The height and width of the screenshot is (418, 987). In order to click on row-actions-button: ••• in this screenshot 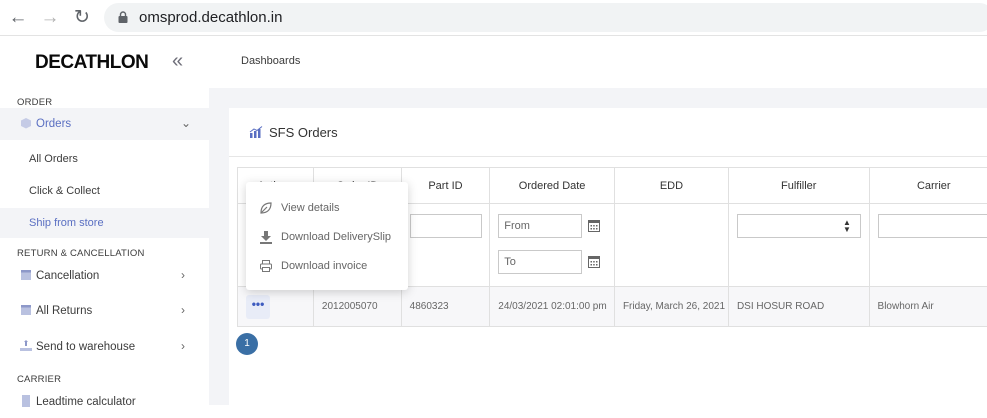, I will do `click(258, 307)`.